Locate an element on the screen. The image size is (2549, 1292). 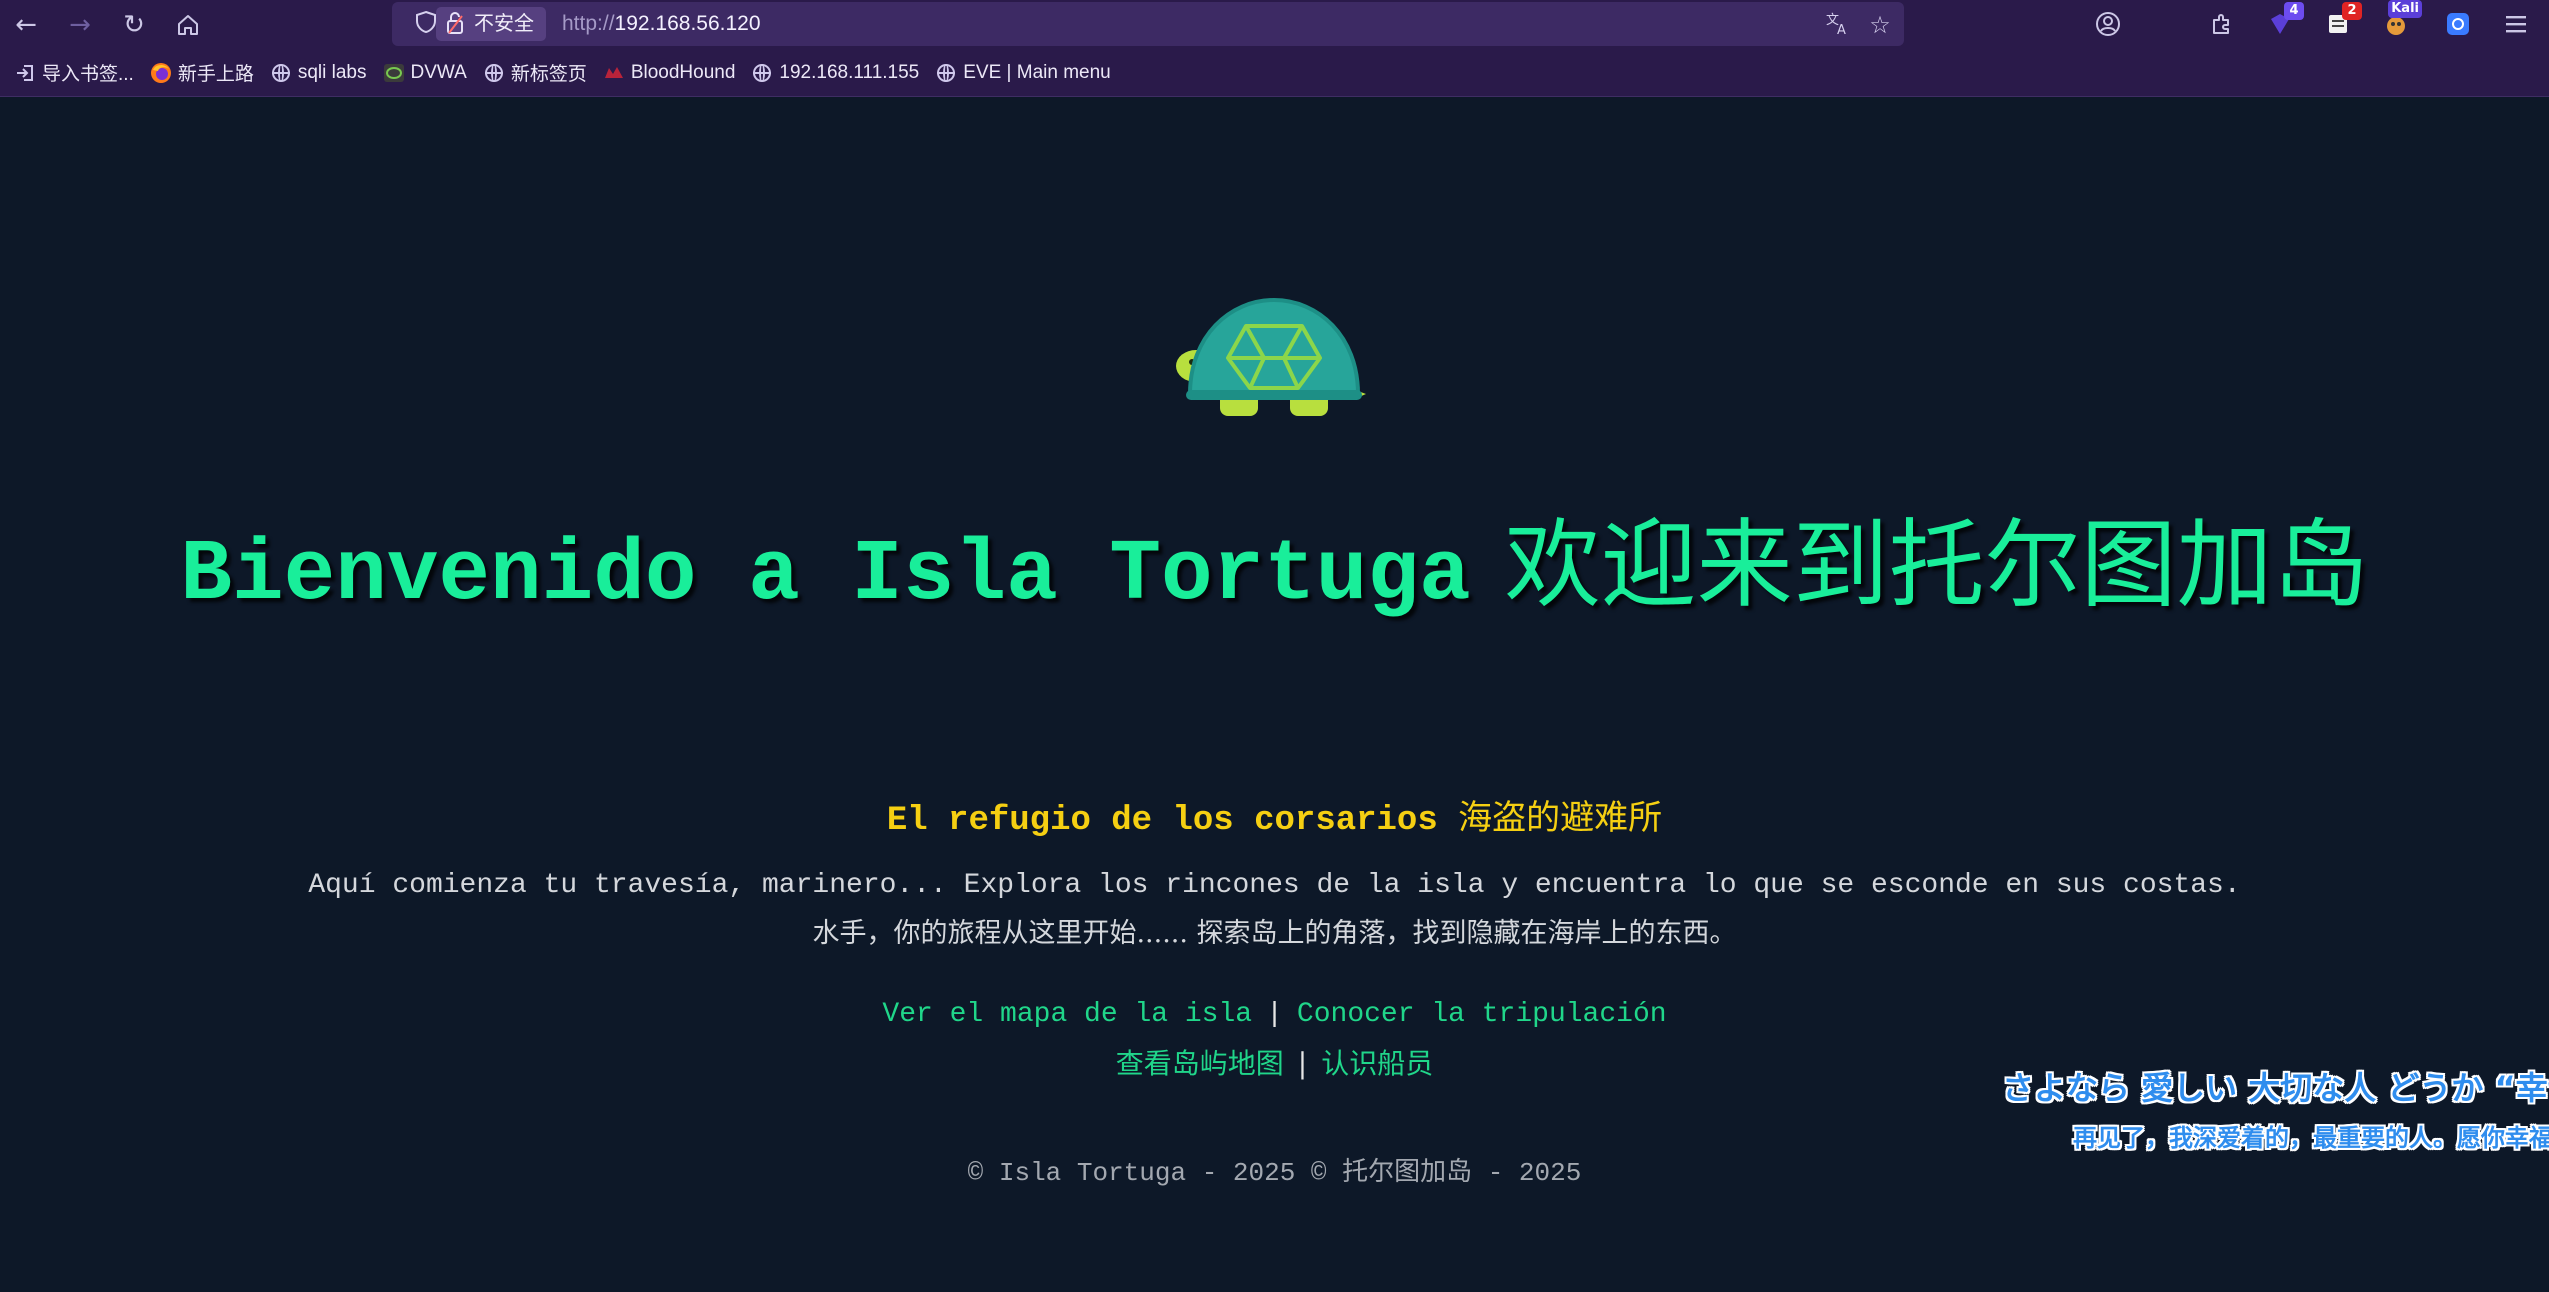
bookmark-label: BloodHound is located at coordinates (683, 72).